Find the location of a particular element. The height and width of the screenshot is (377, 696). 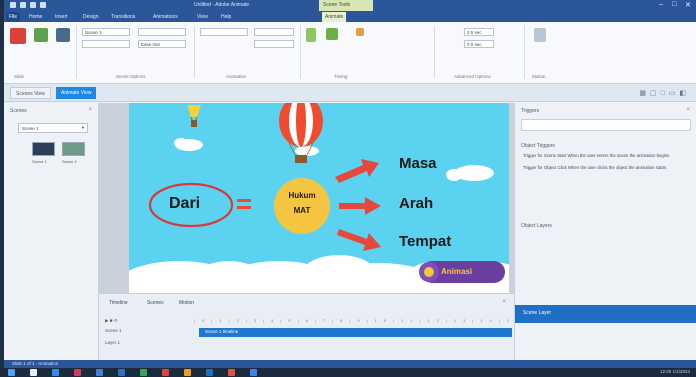

status-text: Slide 1 of 1 · Animation is located at coordinates (35, 363).